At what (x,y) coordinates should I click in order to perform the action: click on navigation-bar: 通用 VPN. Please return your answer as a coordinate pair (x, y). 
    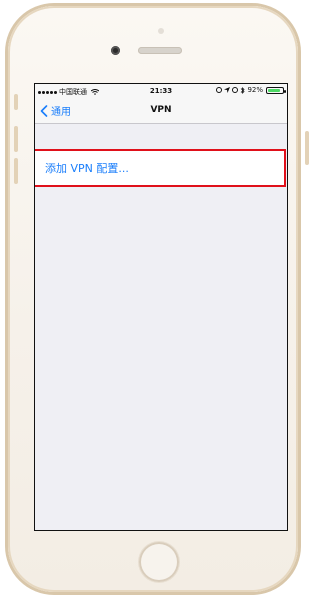
    Looking at the image, I should click on (161, 111).